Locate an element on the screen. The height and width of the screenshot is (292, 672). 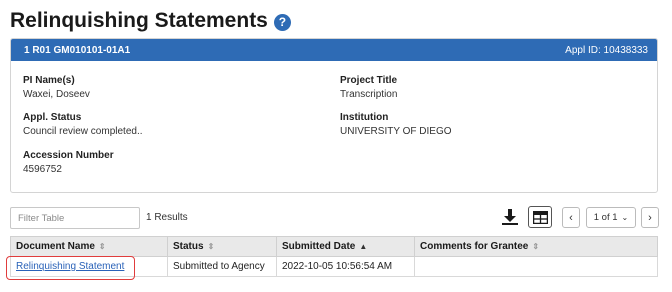
appl-id: Appl ID: 10438333 is located at coordinates (606, 50).